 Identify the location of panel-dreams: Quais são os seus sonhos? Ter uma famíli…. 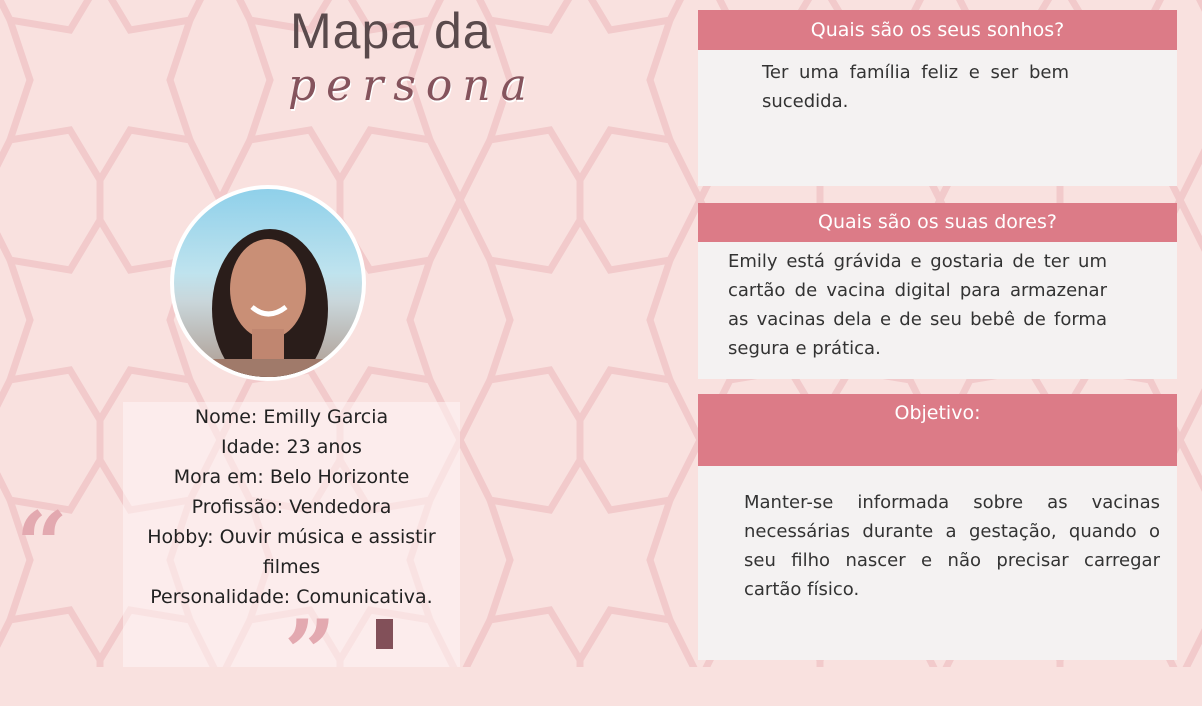
(937, 98).